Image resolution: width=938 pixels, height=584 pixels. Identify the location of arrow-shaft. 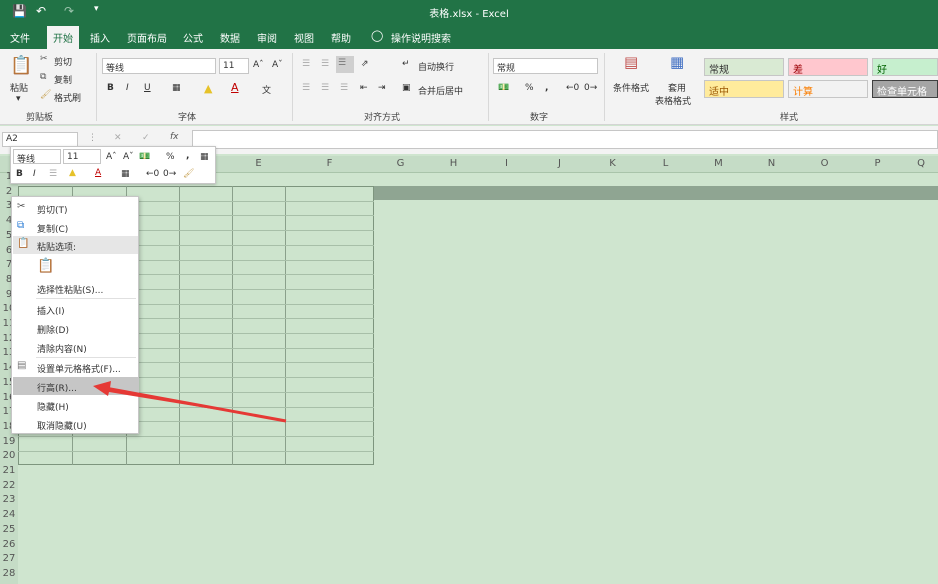
(195, 404).